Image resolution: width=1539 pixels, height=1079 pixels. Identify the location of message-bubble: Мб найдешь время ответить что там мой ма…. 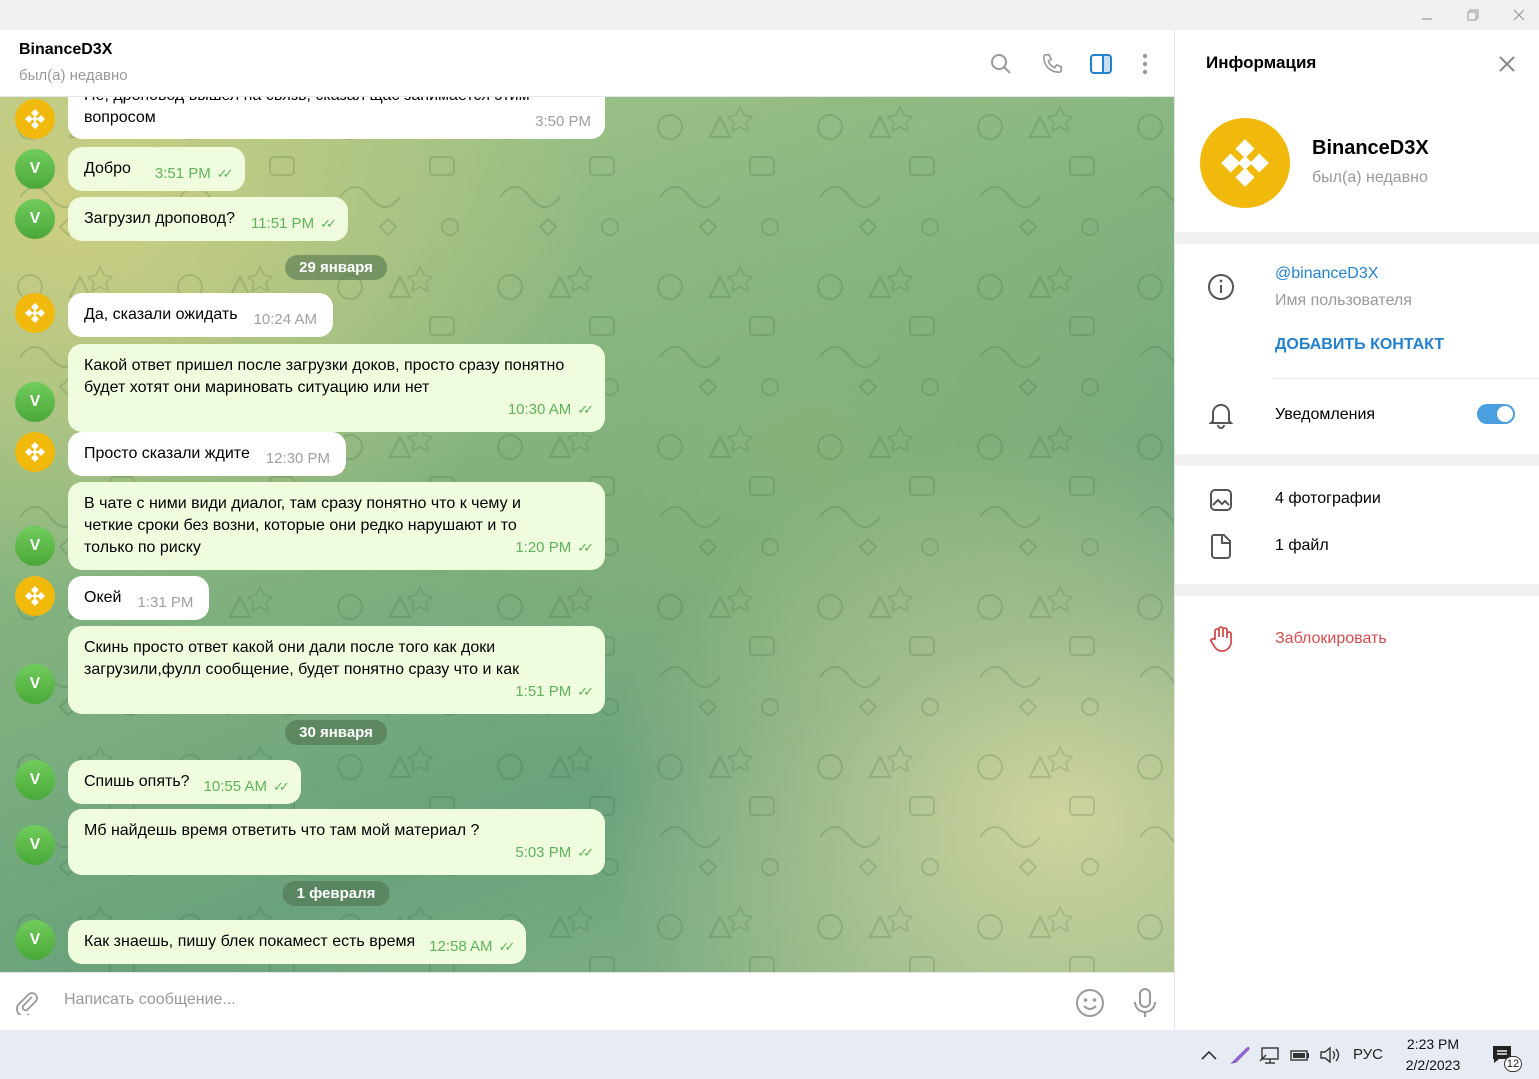
(336, 842).